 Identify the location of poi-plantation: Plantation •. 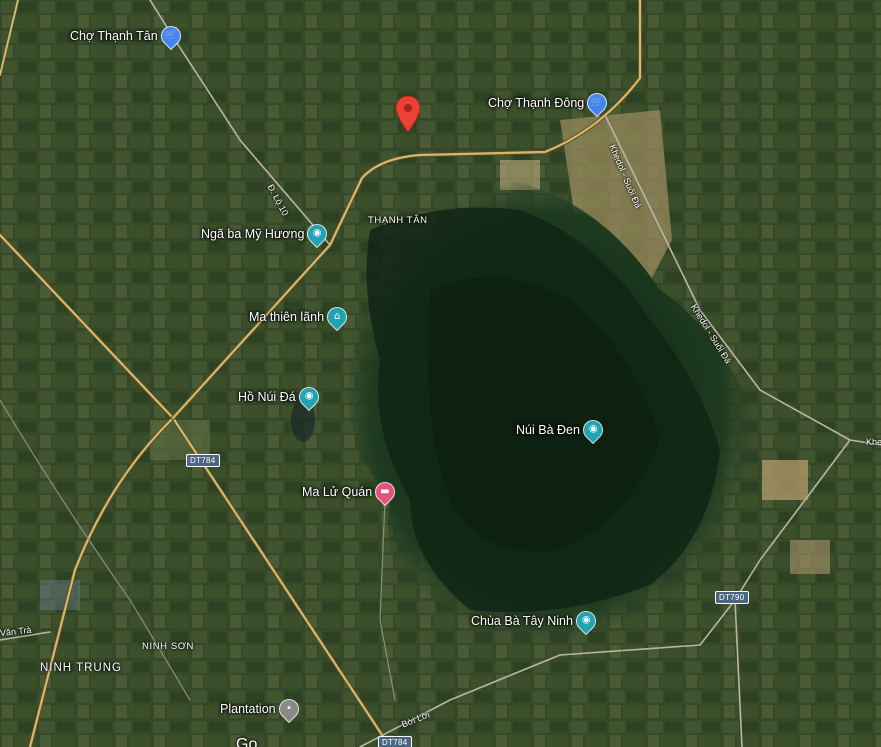
(261, 709).